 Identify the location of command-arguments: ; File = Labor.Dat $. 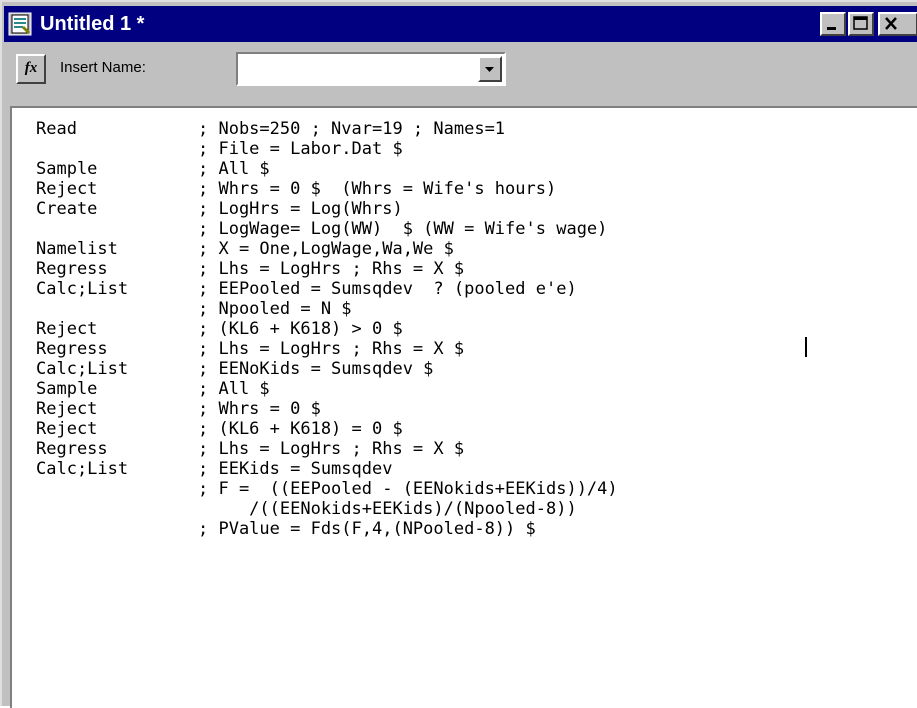
(300, 149).